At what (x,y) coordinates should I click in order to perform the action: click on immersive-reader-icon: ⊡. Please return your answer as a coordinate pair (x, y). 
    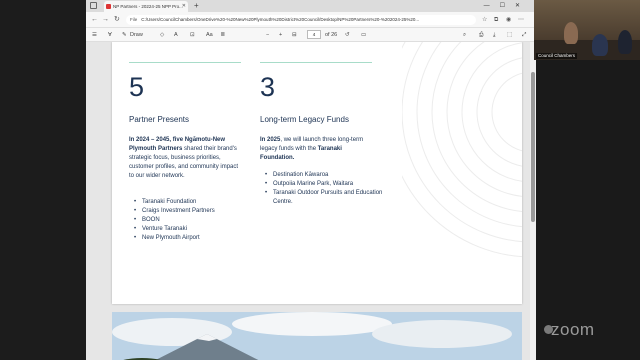
    Looking at the image, I should click on (192, 35).